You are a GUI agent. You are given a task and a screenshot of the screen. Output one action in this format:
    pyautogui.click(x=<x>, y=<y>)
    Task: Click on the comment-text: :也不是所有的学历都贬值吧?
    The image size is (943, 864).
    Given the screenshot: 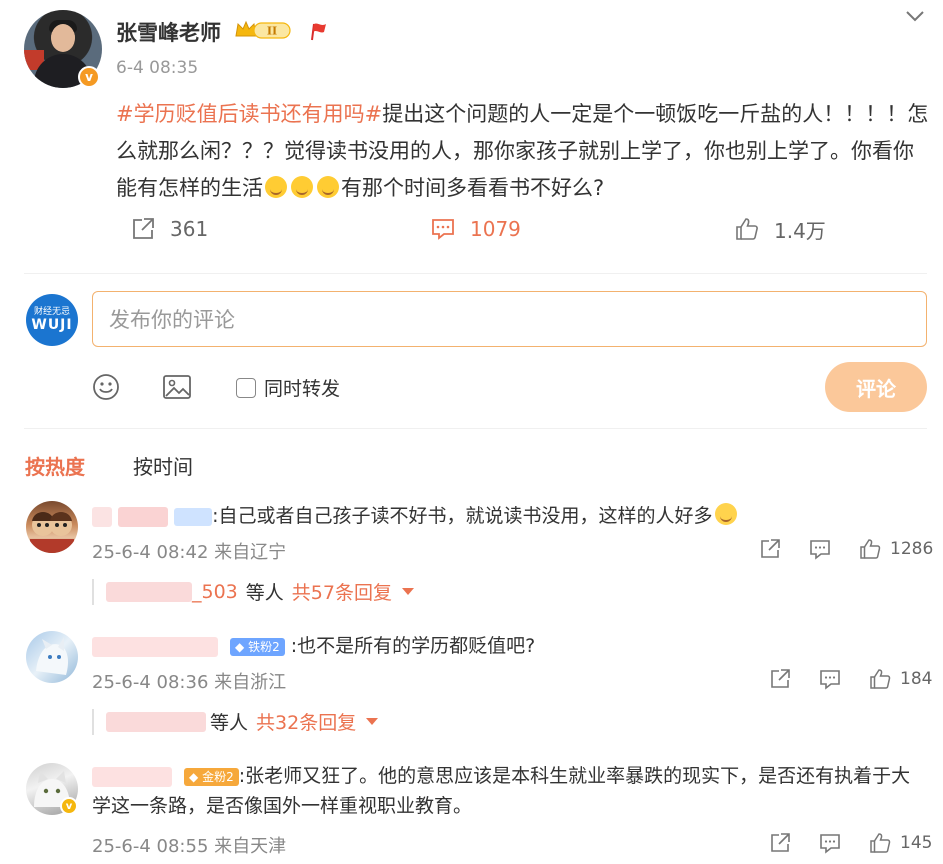 What is the action you would take?
    pyautogui.click(x=413, y=646)
    